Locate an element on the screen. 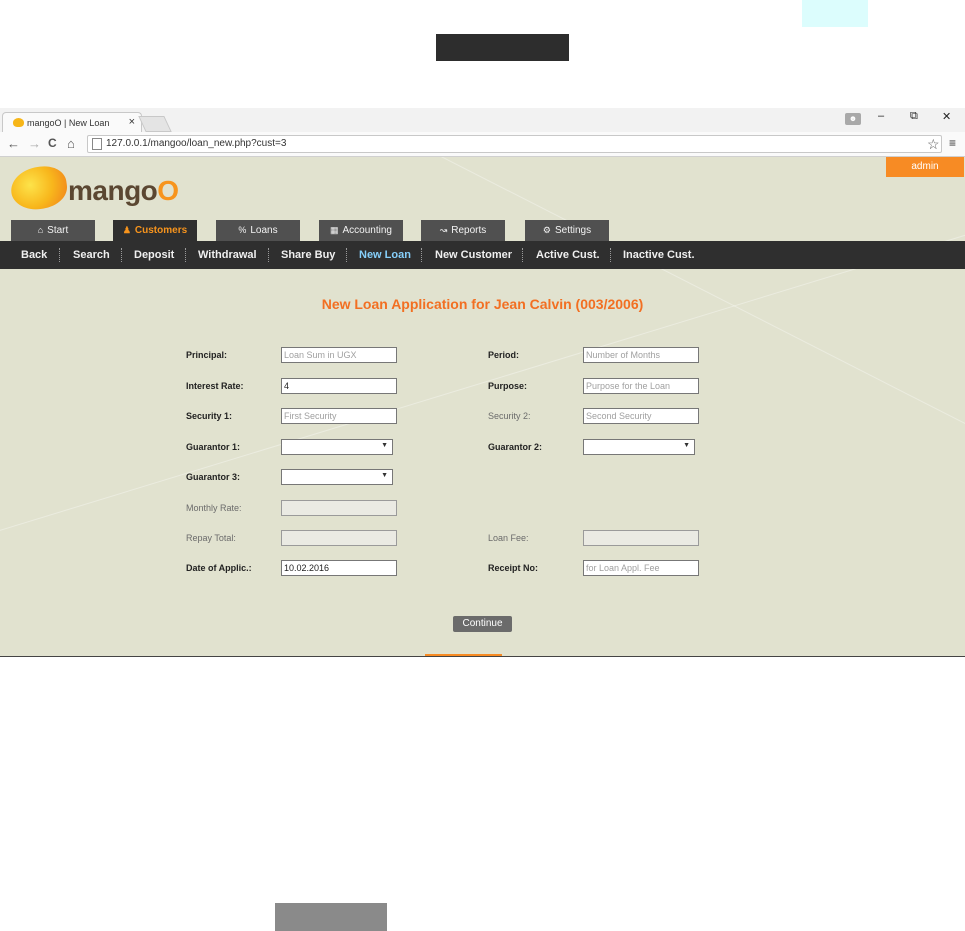  purpose-input: Purpose for the Loan is located at coordinates (641, 386).